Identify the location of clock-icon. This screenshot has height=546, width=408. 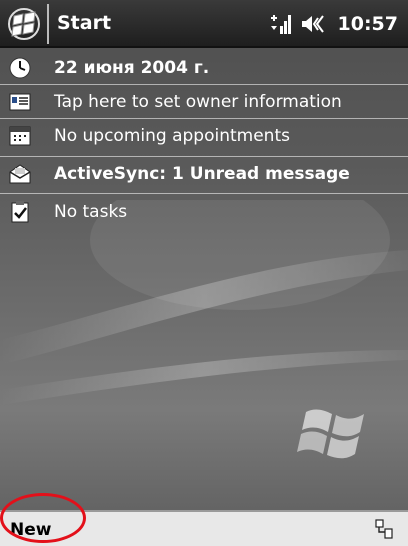
(20, 68).